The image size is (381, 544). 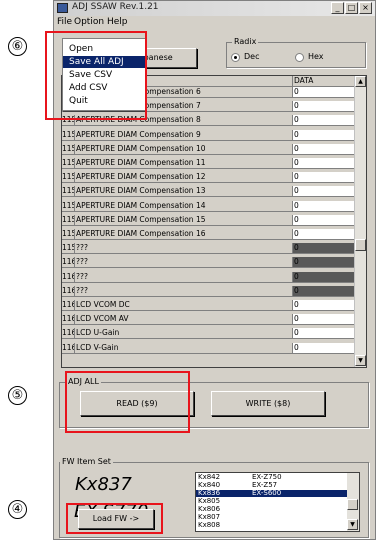 What do you see at coordinates (272, 509) in the screenshot?
I see `list-item: Kx806` at bounding box center [272, 509].